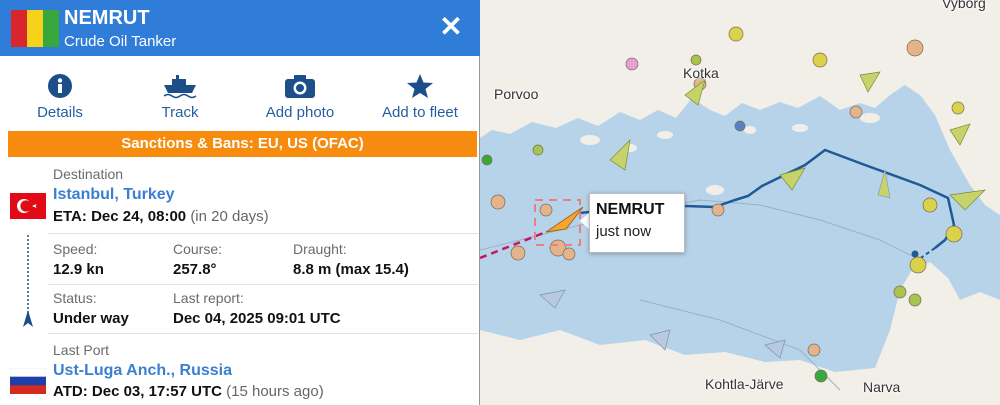 This screenshot has height=405, width=1000. What do you see at coordinates (451, 27) in the screenshot?
I see `close-button: ✕` at bounding box center [451, 27].